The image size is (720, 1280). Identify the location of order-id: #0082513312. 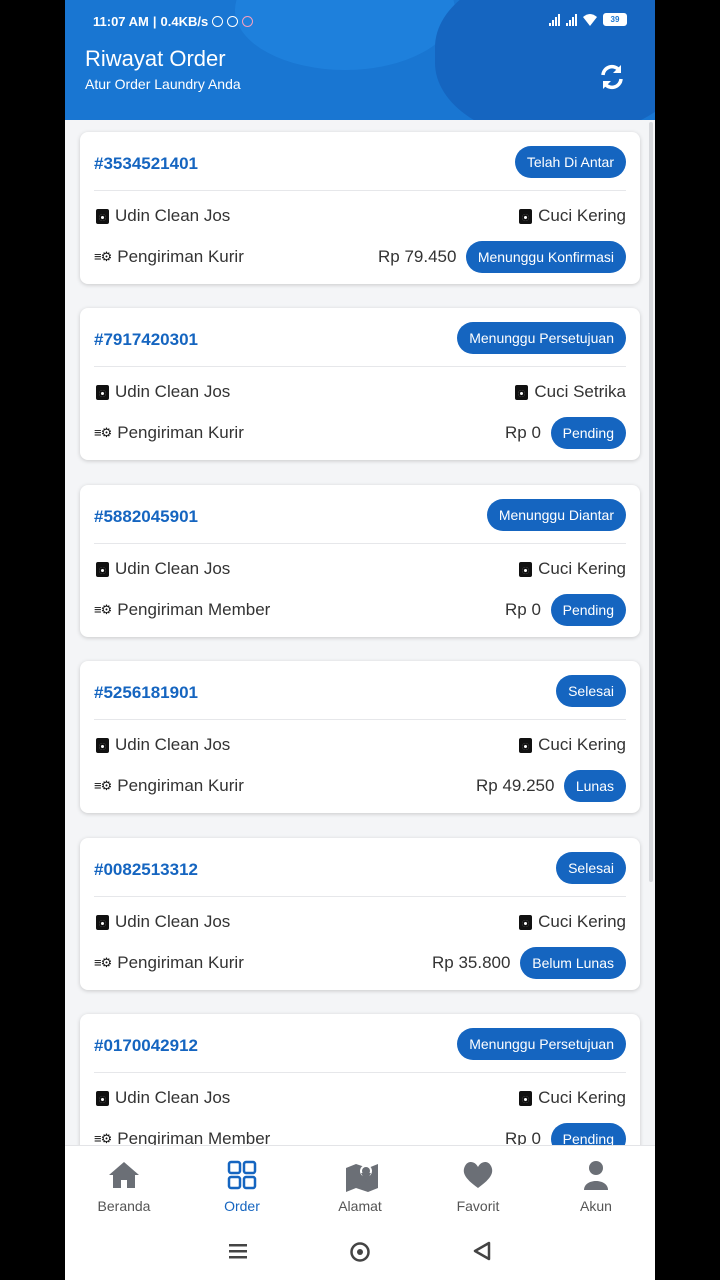
(146, 869).